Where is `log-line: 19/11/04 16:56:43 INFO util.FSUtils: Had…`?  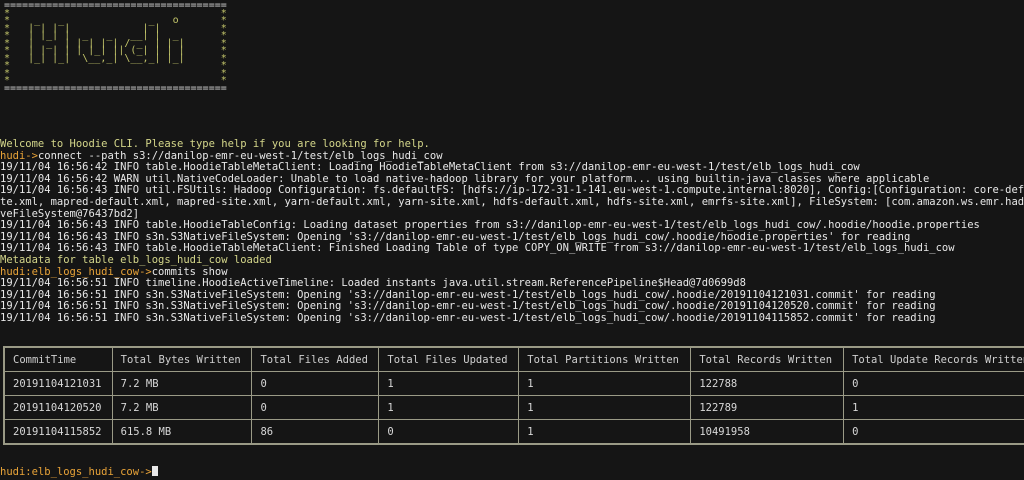
log-line: 19/11/04 16:56:43 INFO util.FSUtils: Had… is located at coordinates (512, 191).